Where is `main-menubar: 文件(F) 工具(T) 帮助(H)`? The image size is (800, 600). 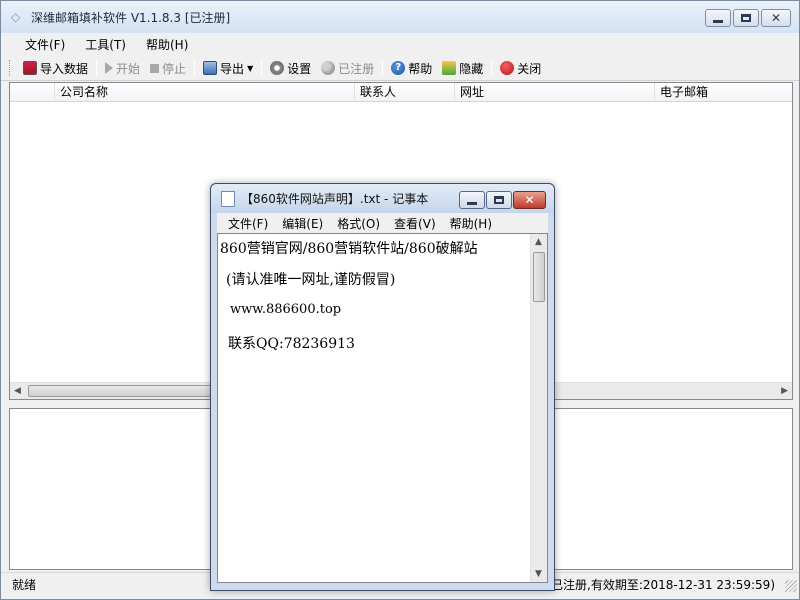 main-menubar: 文件(F) 工具(T) 帮助(H) is located at coordinates (400, 44).